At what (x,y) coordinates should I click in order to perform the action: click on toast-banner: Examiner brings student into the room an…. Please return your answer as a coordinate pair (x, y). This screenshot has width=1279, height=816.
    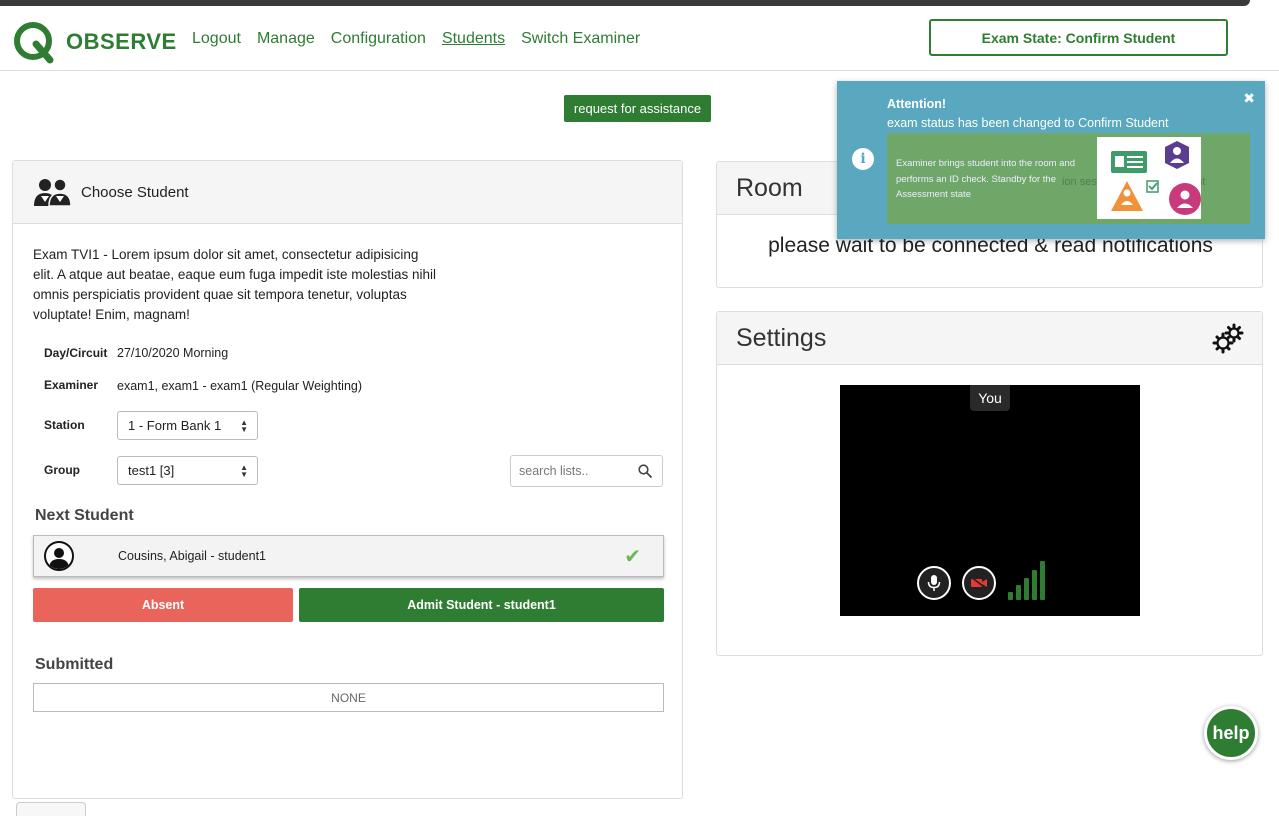
    Looking at the image, I should click on (1068, 178).